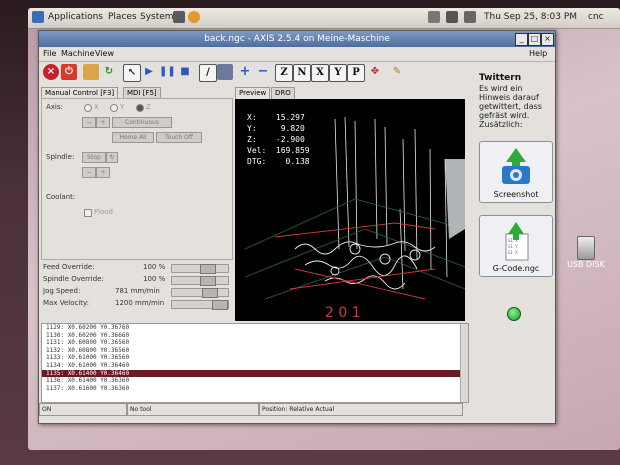 The image size is (620, 465). What do you see at coordinates (254, 73) in the screenshot?
I see `toolbar: × ⏻ ↻ ↖ ▶ ❚❚ ■ / + − Z N X Y P ✥ ✎` at bounding box center [254, 73].